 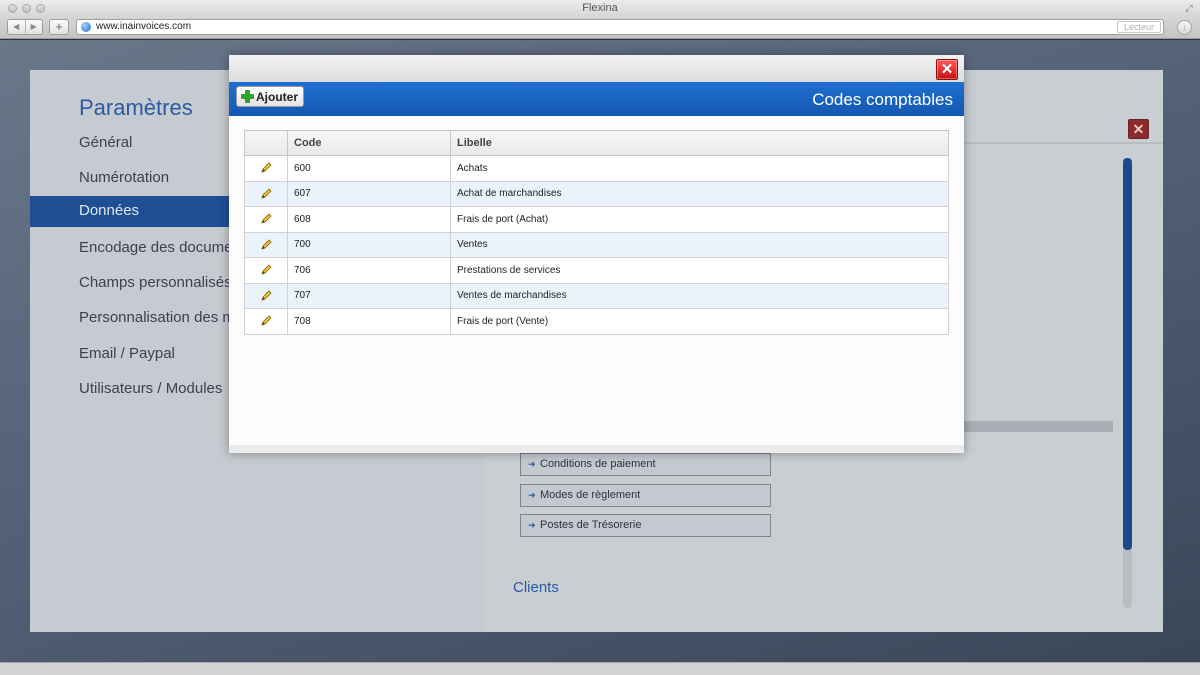 What do you see at coordinates (699, 295) in the screenshot?
I see `libelle-cell: Ventes de marchandises` at bounding box center [699, 295].